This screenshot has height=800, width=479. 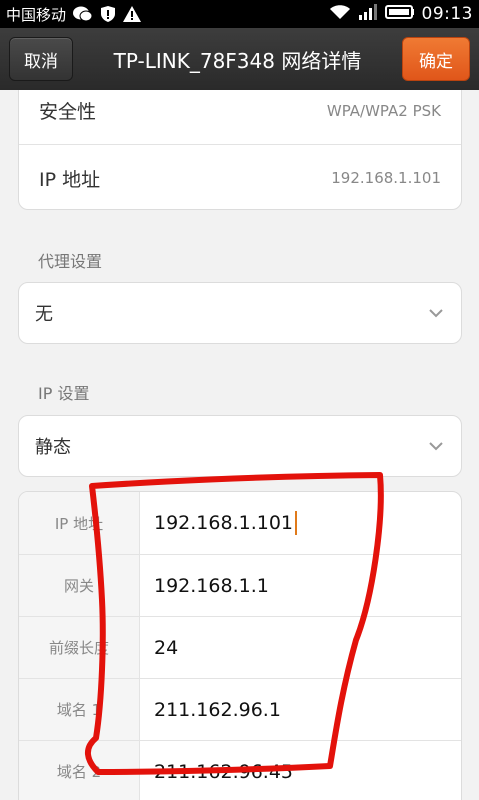 I want to click on gateway-field-label: 网关, so click(x=79, y=585).